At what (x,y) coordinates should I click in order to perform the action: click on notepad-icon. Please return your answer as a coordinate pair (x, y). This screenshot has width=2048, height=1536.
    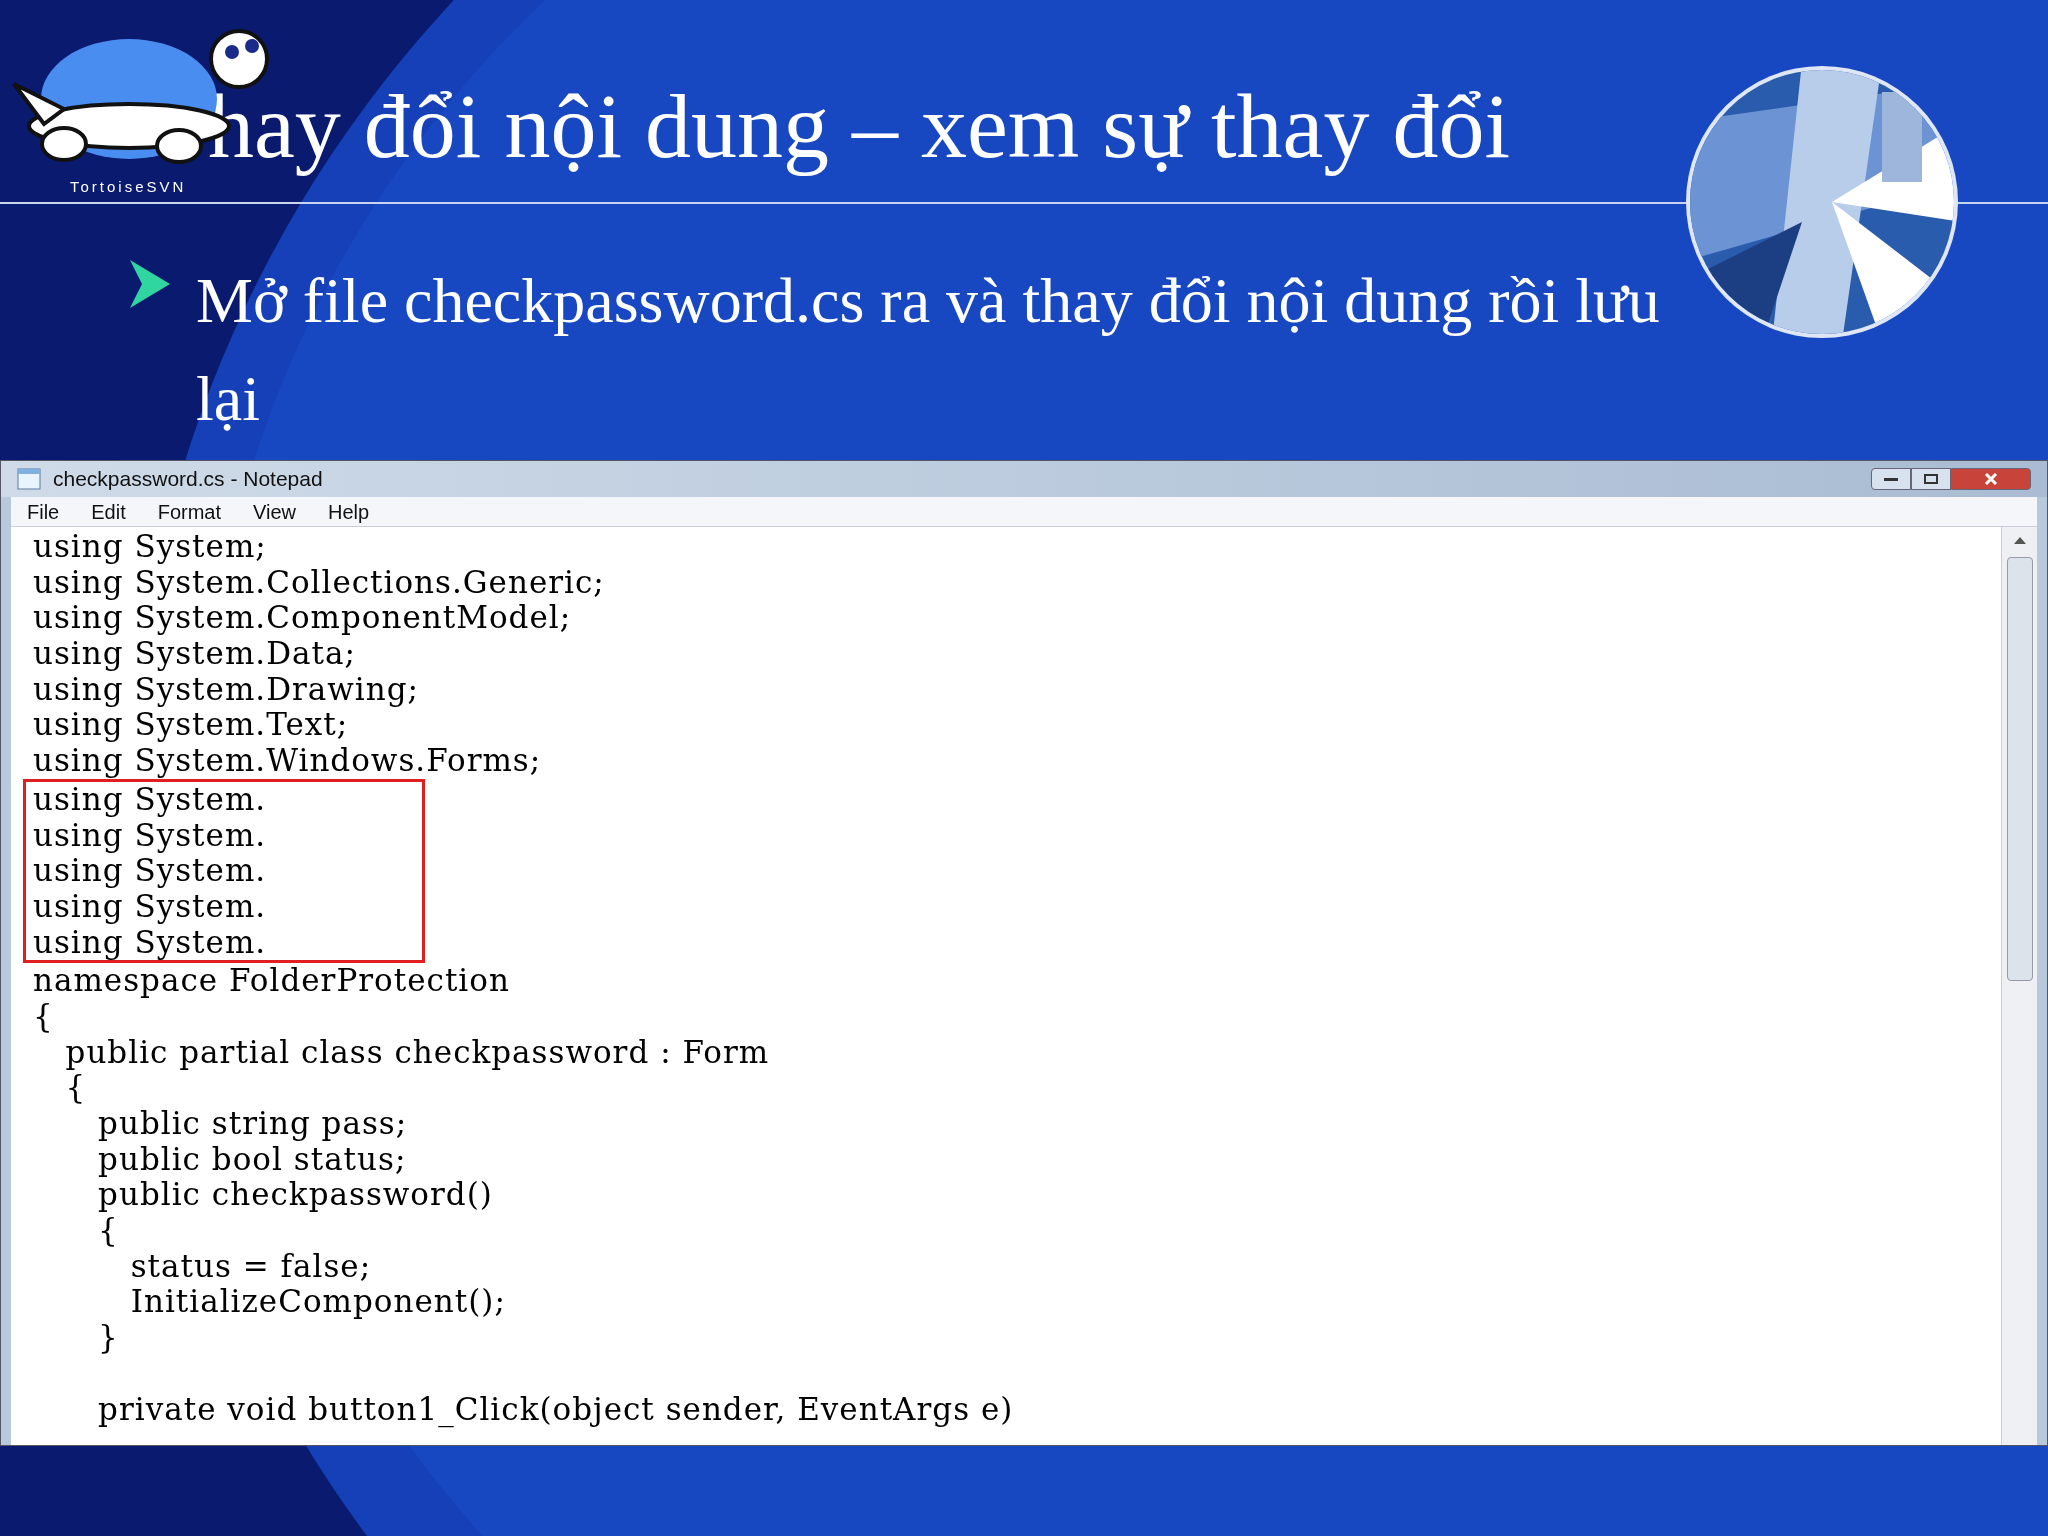
    Looking at the image, I should click on (29, 479).